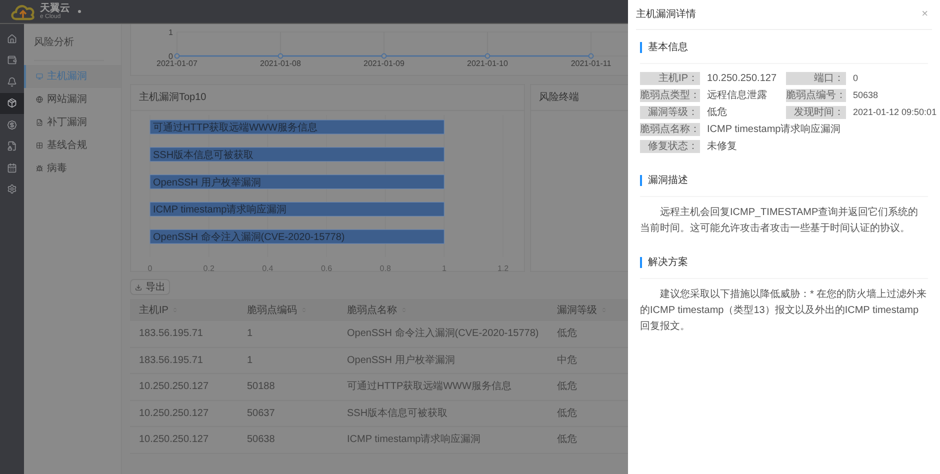 This screenshot has width=940, height=474. I want to click on table-cell-text: OpenSSH 用户枚举漏洞, so click(401, 361).